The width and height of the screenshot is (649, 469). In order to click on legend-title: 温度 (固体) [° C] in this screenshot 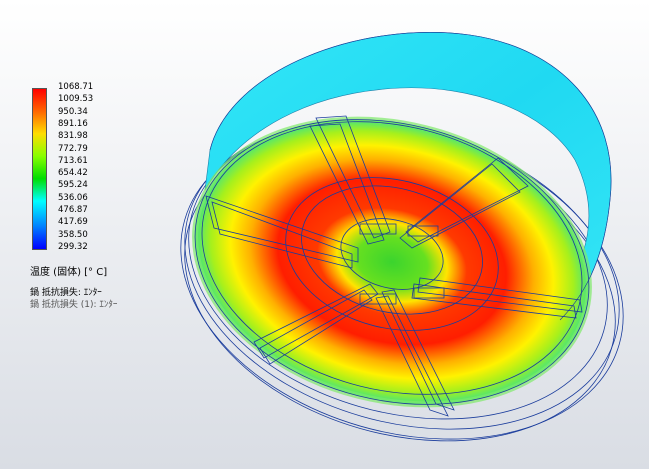, I will do `click(69, 272)`.